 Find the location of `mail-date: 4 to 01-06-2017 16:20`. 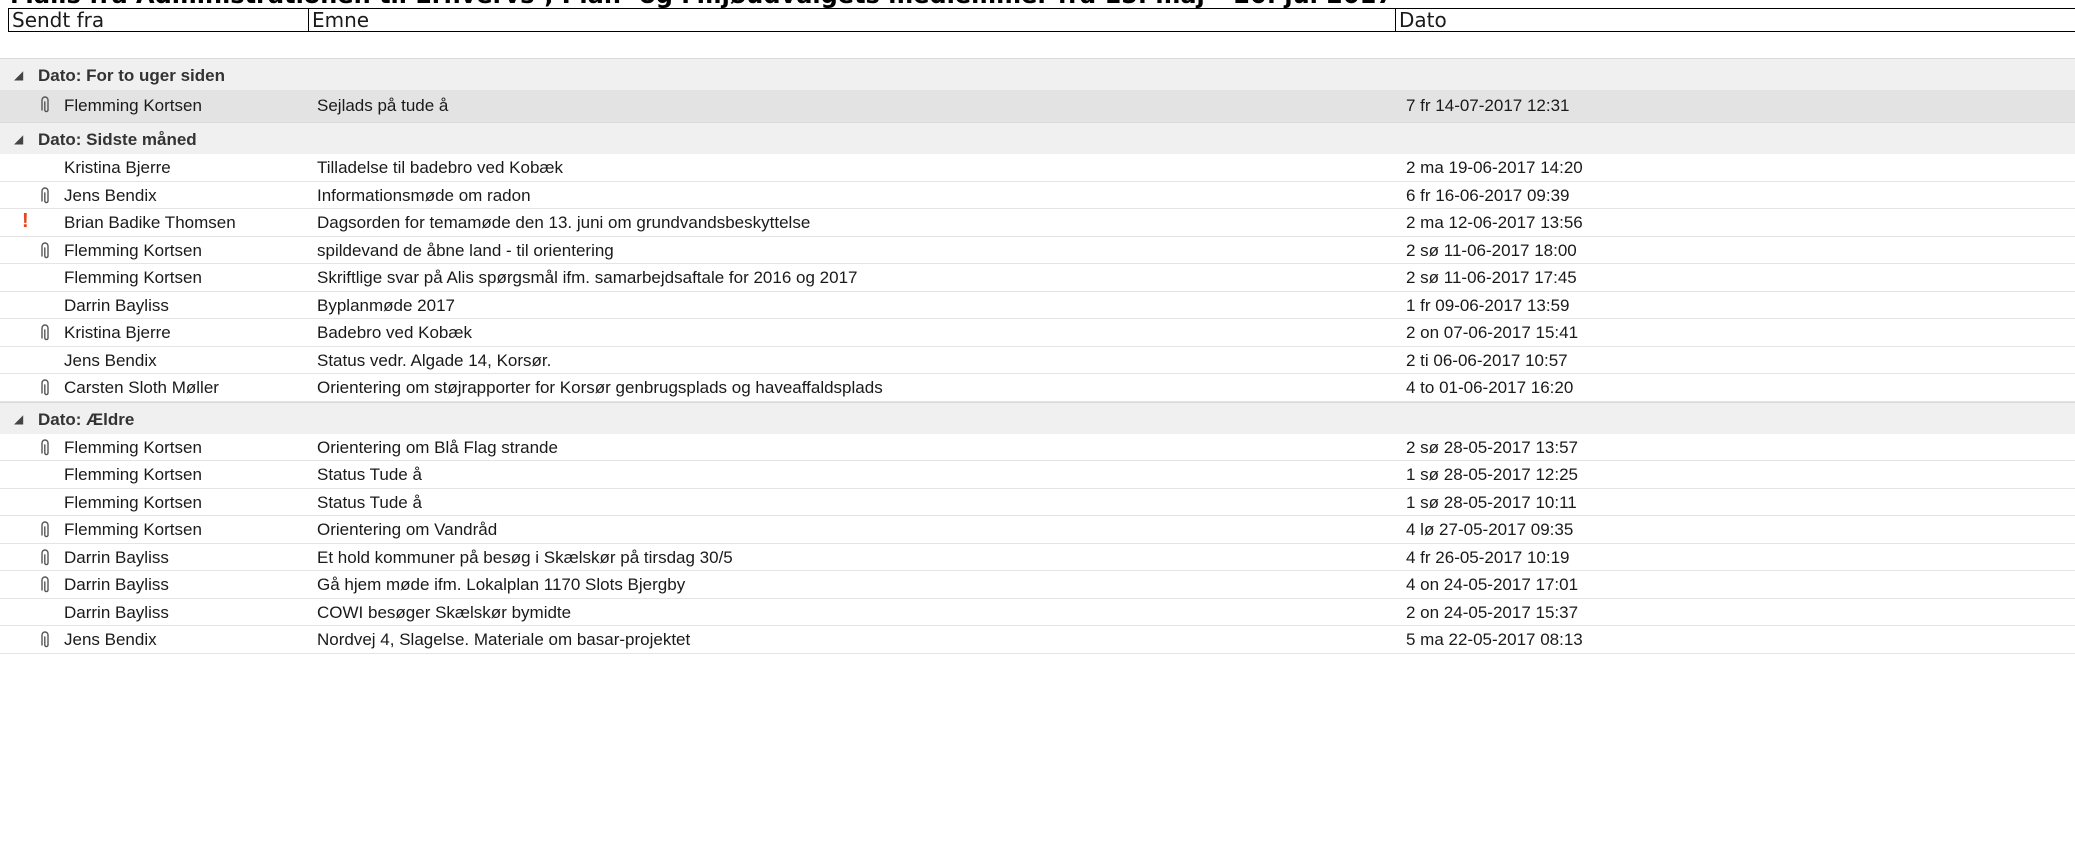

mail-date: 4 to 01-06-2017 16:20 is located at coordinates (1490, 387).